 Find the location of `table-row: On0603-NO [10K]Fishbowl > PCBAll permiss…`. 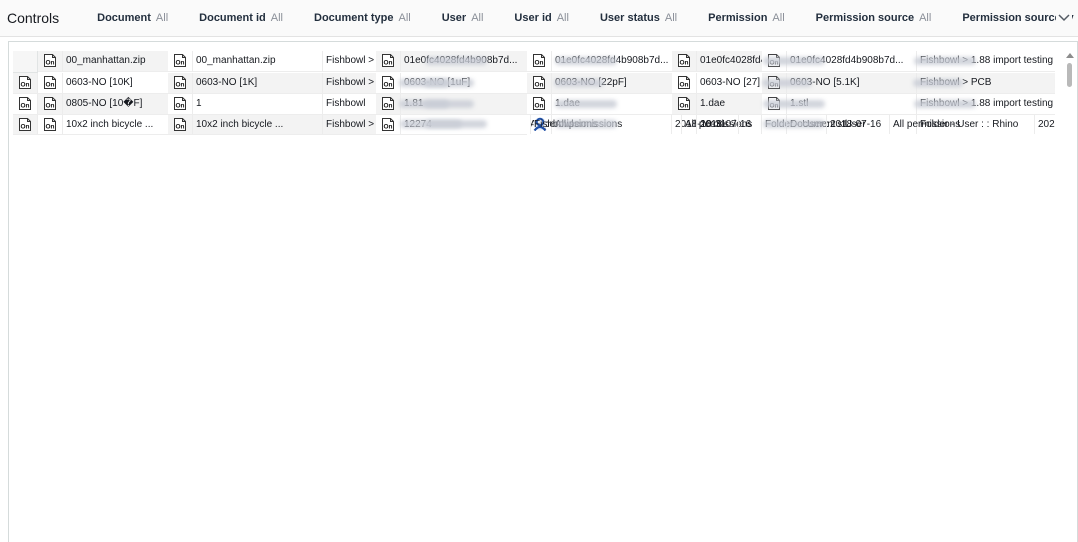

table-row: On0603-NO [10K]Fishbowl > PCBAll permiss… is located at coordinates (452, 83).